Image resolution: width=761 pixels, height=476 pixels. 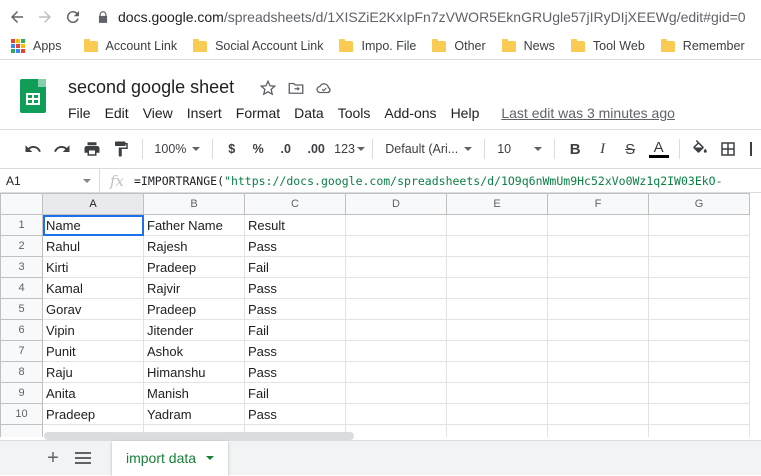 I want to click on column-header-g: G, so click(x=699, y=204).